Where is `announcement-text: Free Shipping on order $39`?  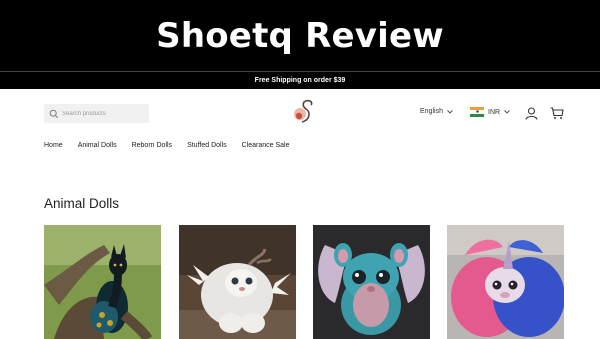 announcement-text: Free Shipping on order $39 is located at coordinates (300, 80).